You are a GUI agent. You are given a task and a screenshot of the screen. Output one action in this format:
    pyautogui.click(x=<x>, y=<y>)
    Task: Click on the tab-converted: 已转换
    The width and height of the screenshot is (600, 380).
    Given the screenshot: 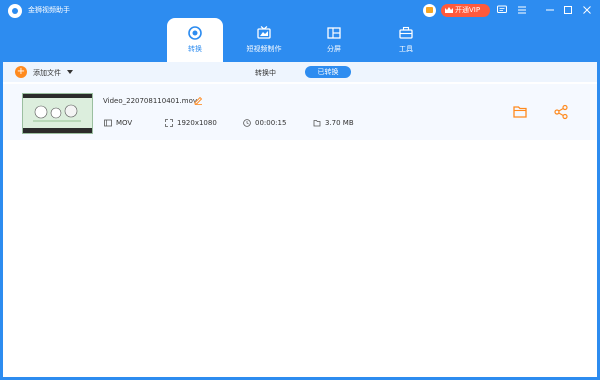 What is the action you would take?
    pyautogui.click(x=328, y=72)
    